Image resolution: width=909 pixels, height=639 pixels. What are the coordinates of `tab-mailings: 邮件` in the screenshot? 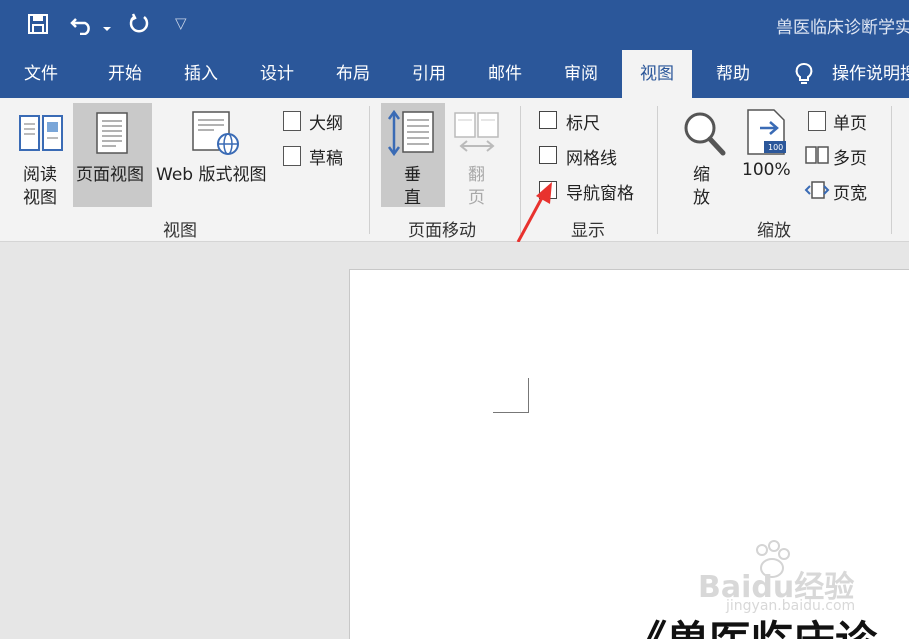 It's located at (505, 74).